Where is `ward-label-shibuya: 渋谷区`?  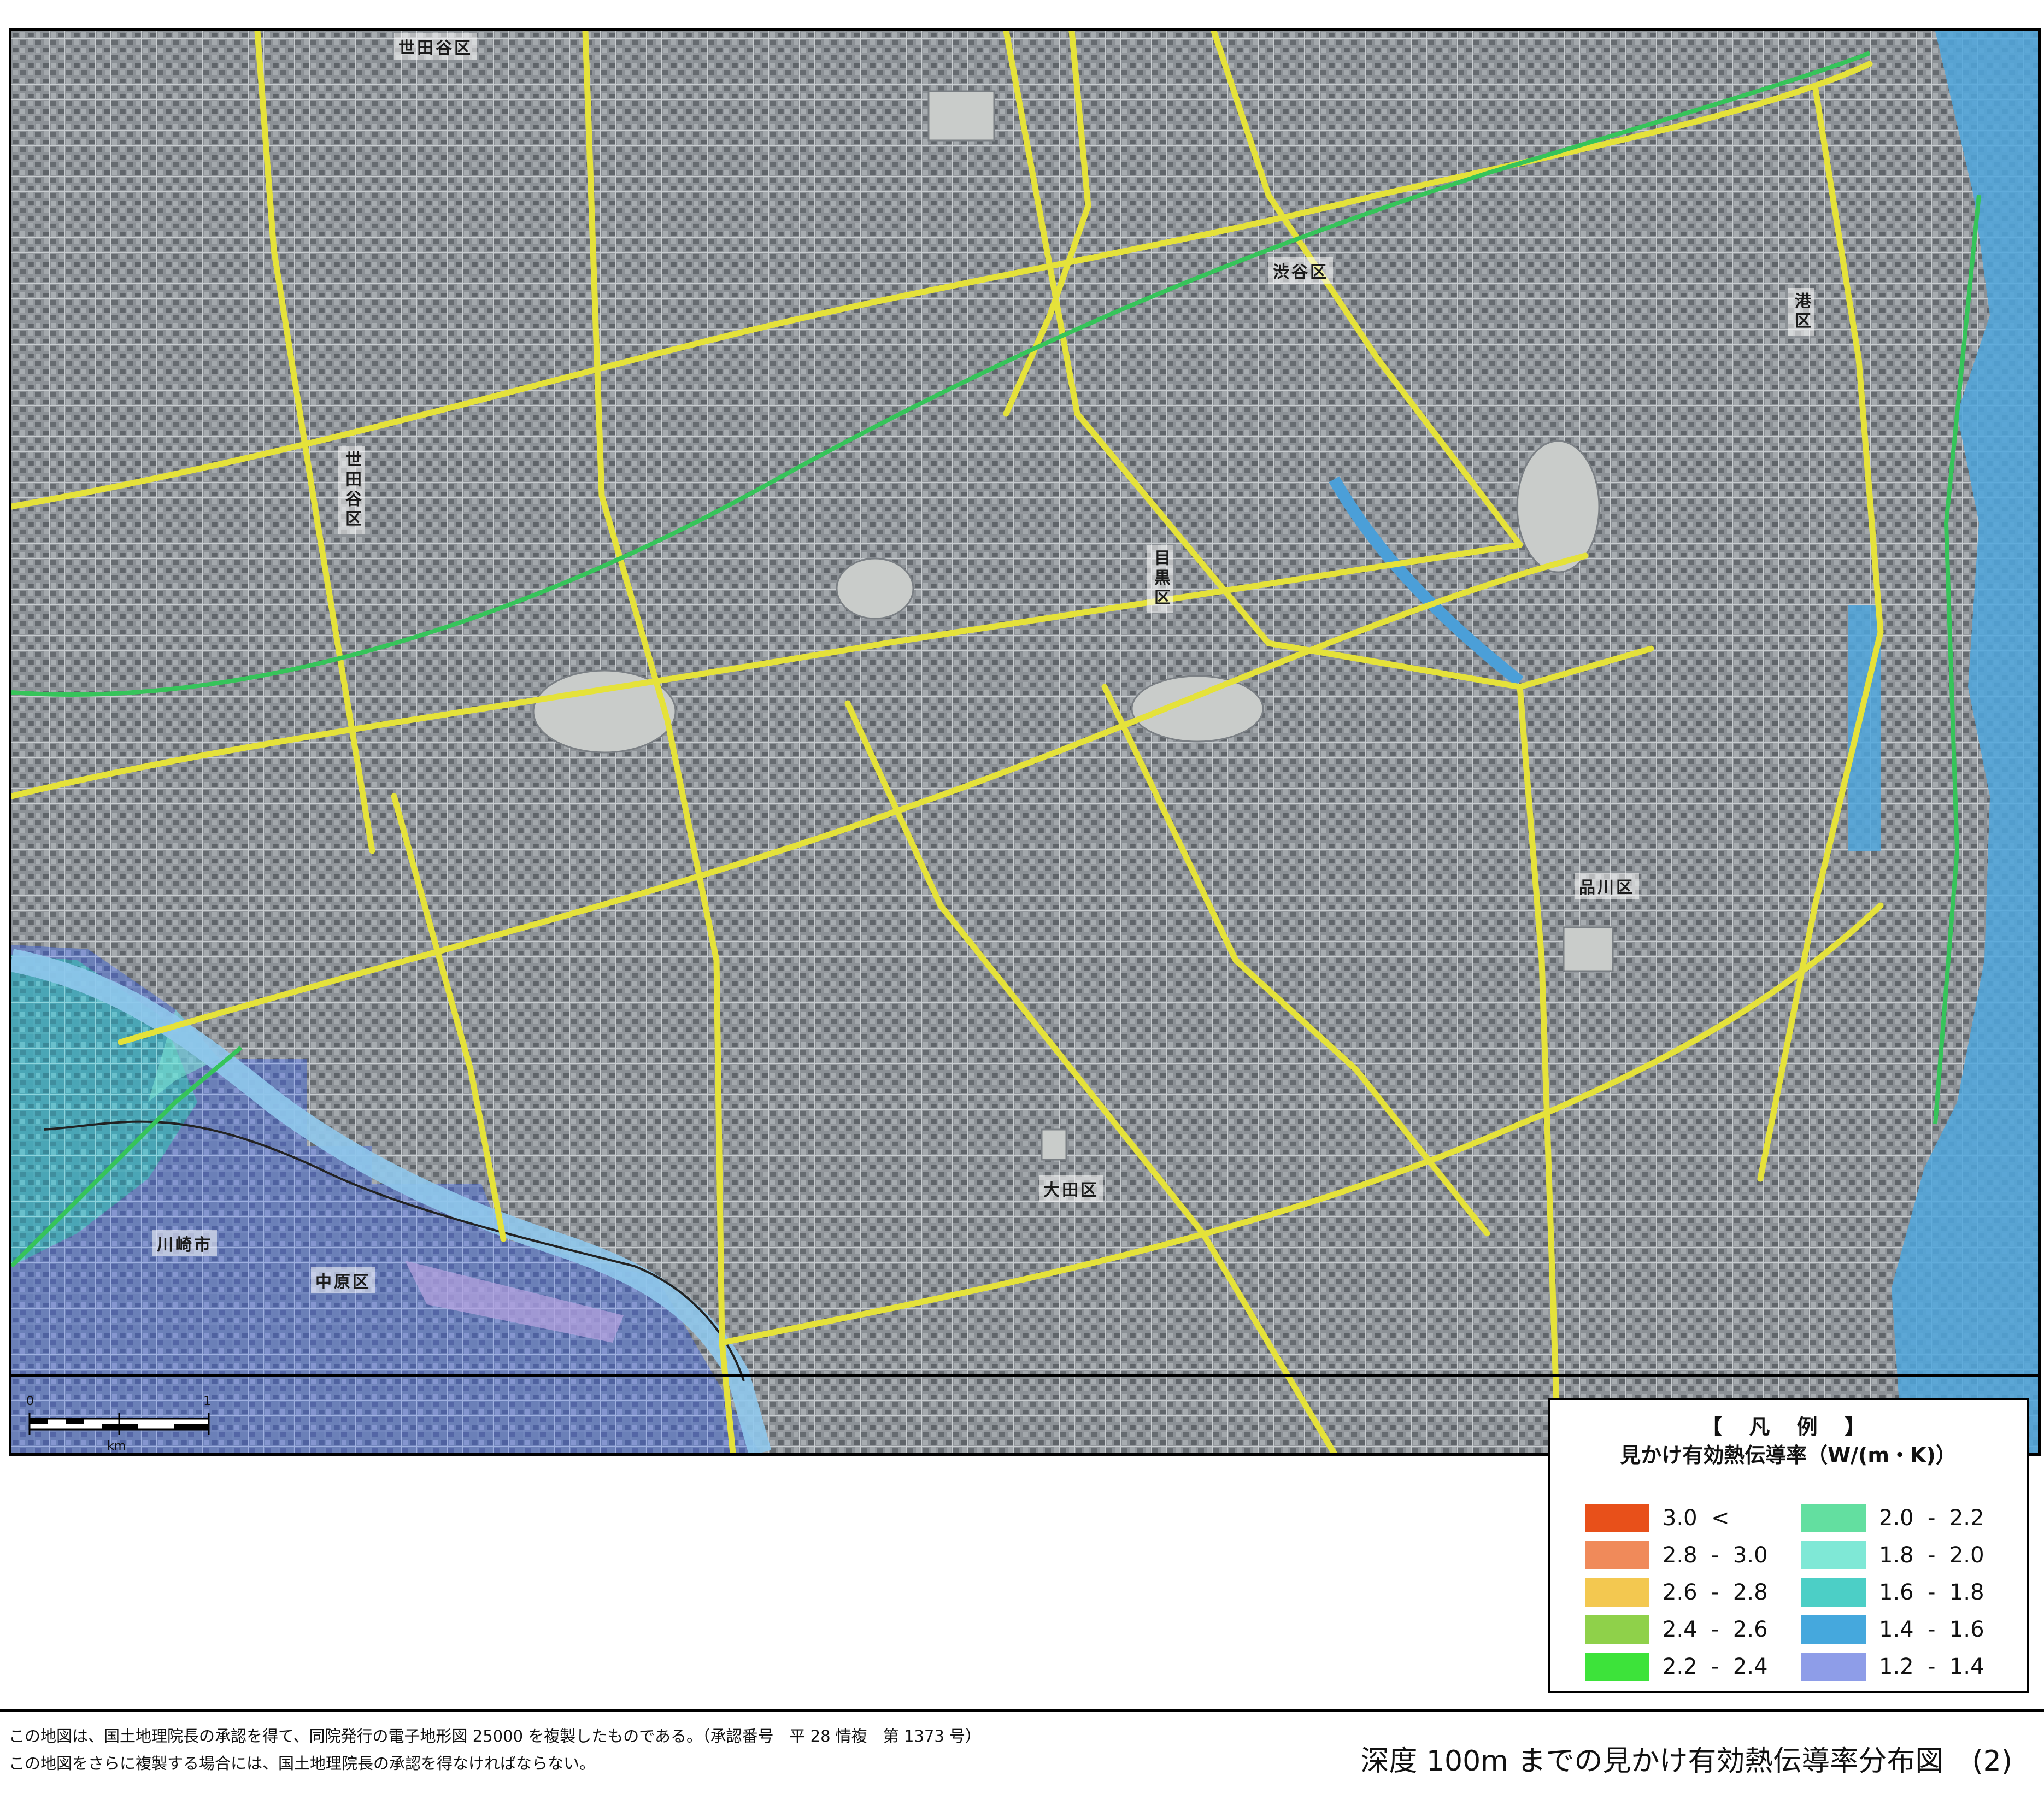
ward-label-shibuya: 渋谷区 is located at coordinates (1300, 270).